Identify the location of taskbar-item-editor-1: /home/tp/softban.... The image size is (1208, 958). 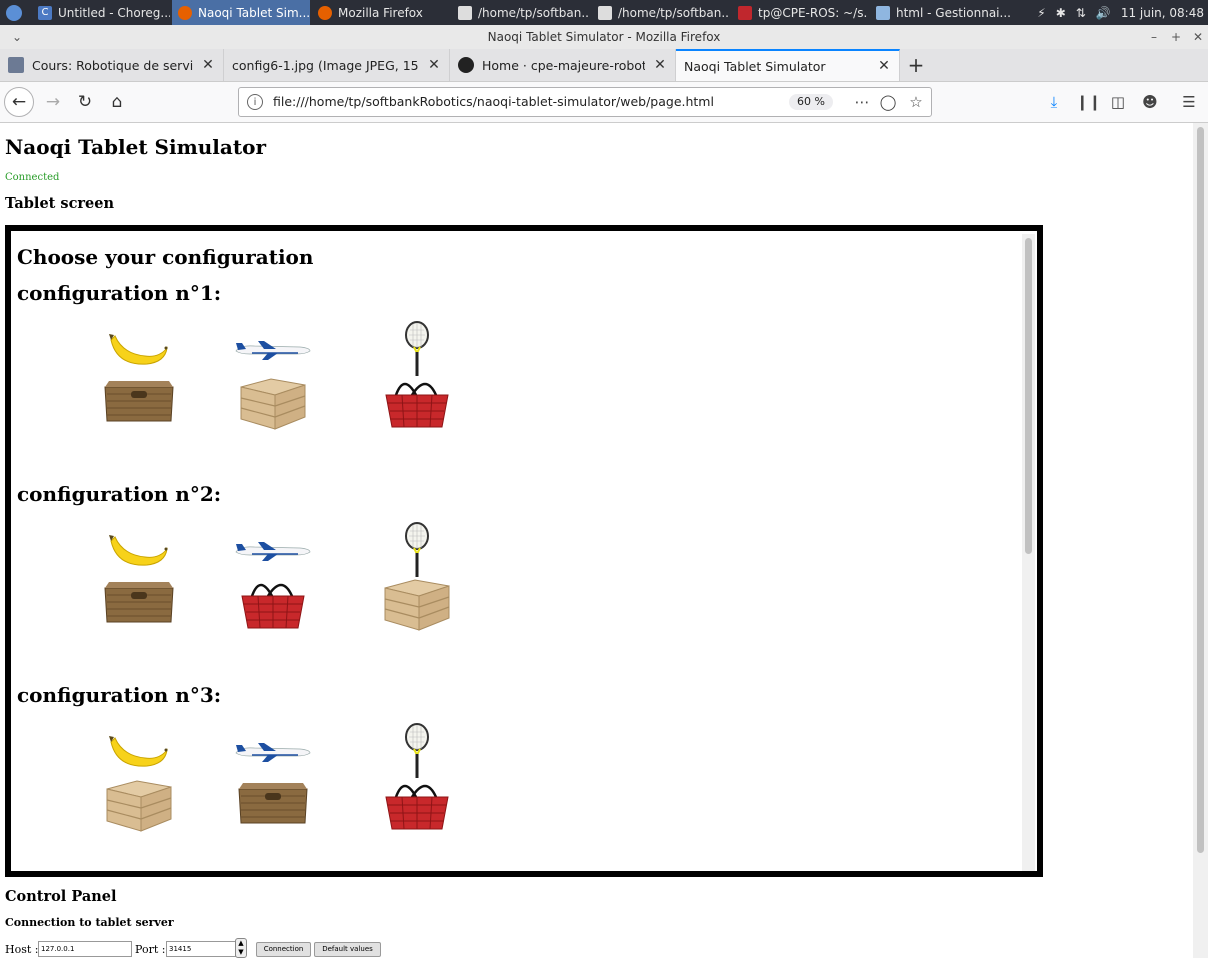
(521, 12).